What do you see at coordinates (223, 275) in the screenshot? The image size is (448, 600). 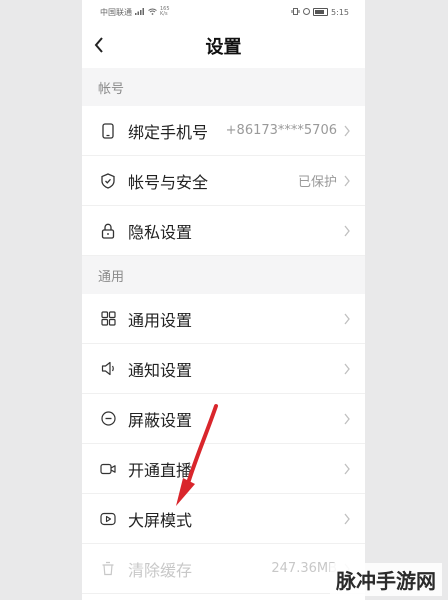 I see `section-header-general: 通用` at bounding box center [223, 275].